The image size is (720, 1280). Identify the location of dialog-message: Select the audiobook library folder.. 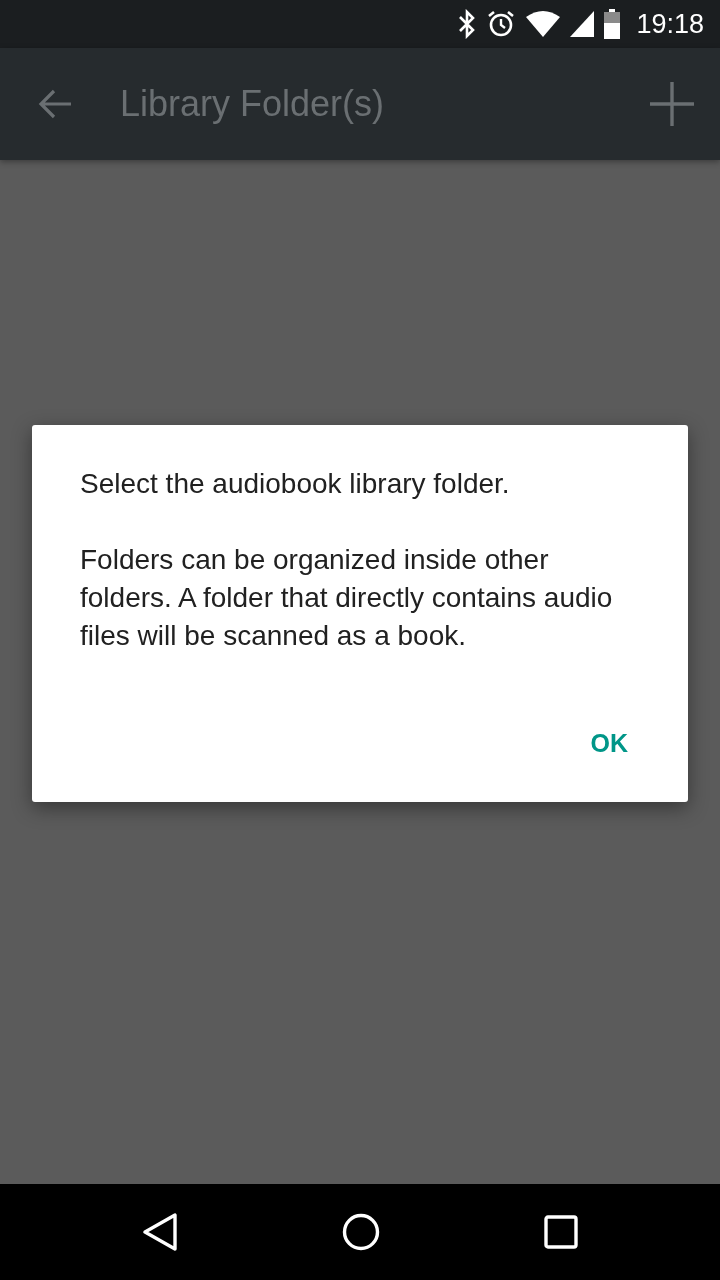
(295, 484).